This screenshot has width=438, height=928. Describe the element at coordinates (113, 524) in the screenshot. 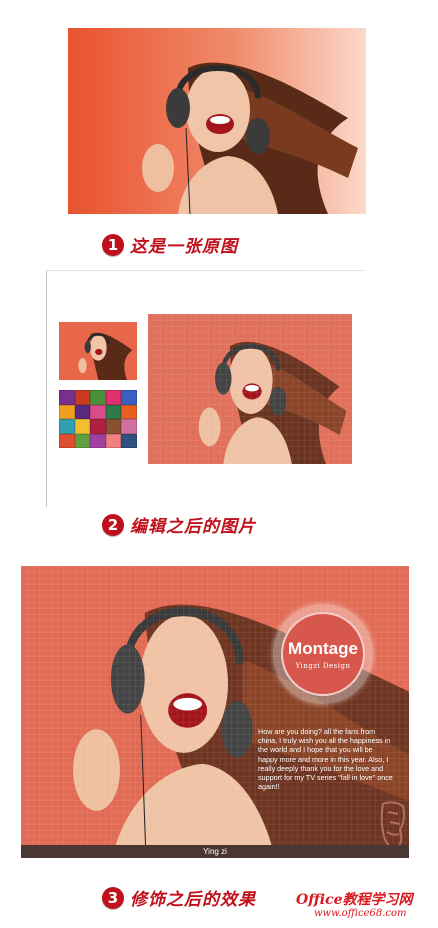

I see `step-number-badge: 2` at that location.